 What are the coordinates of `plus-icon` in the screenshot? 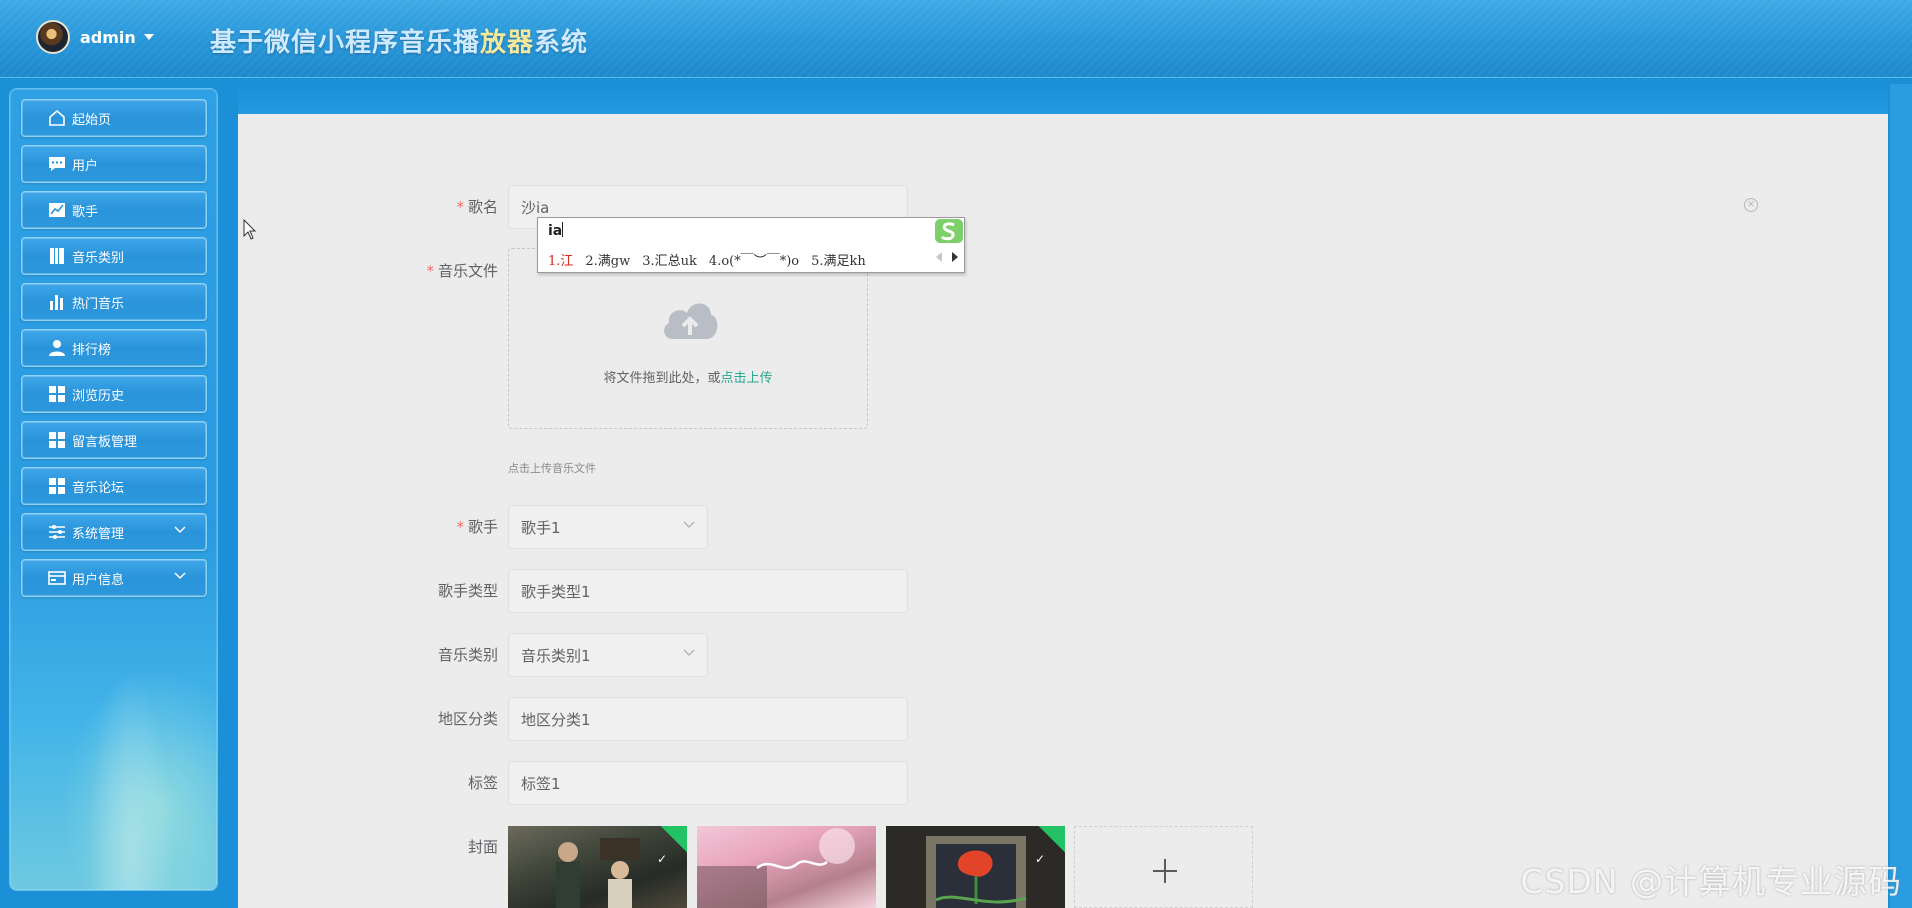 It's located at (1165, 871).